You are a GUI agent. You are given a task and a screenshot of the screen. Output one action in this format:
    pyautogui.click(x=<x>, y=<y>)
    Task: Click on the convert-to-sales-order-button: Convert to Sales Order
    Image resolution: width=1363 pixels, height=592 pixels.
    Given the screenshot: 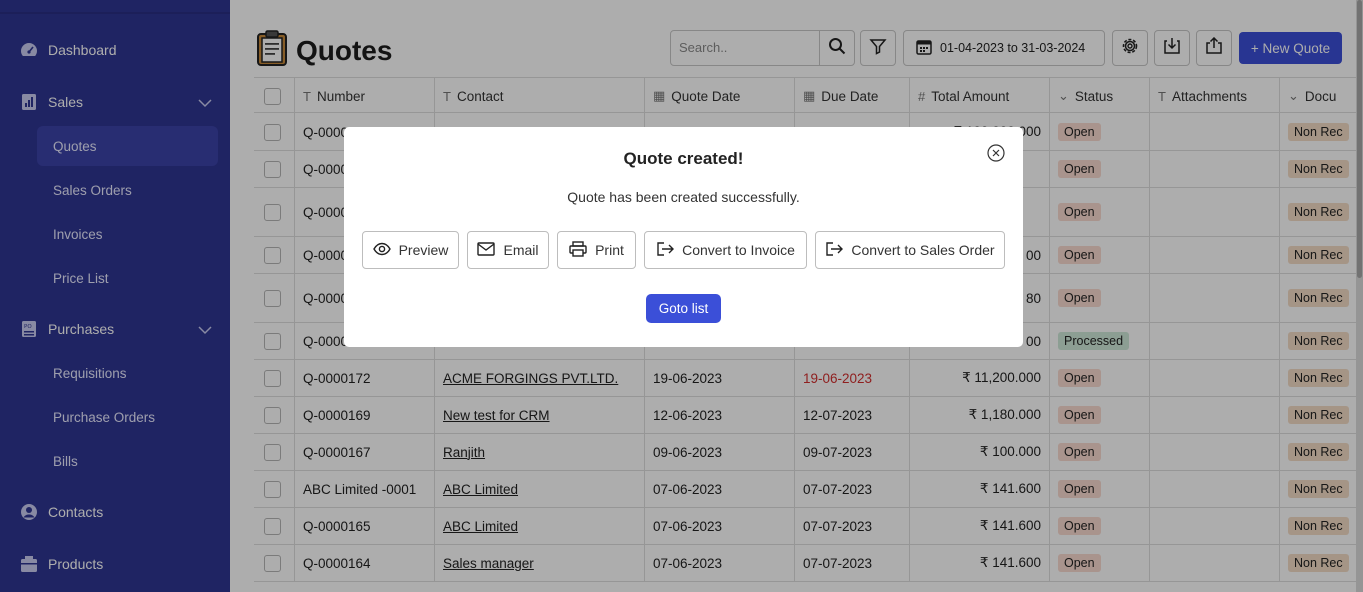 What is the action you would take?
    pyautogui.click(x=910, y=250)
    